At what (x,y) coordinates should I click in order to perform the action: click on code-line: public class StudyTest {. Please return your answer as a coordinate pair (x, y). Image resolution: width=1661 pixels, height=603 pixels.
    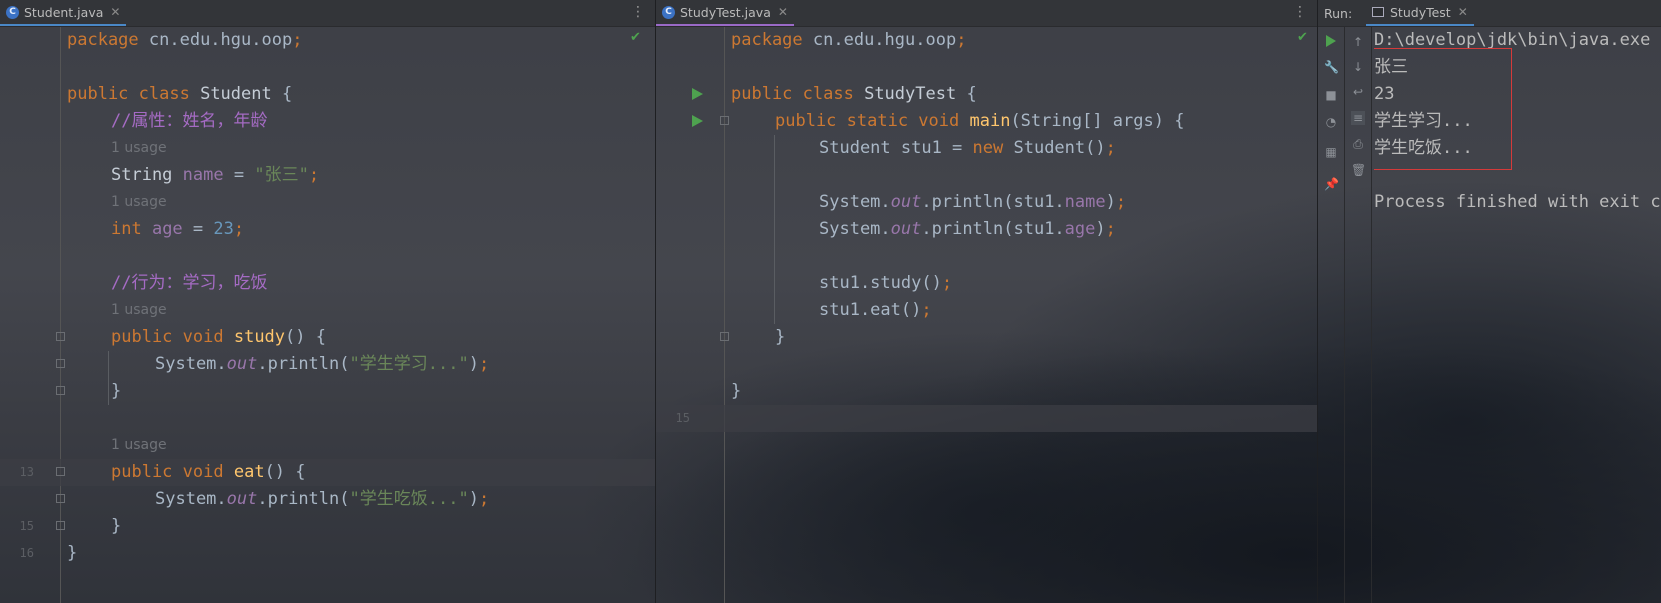
    Looking at the image, I should click on (854, 94).